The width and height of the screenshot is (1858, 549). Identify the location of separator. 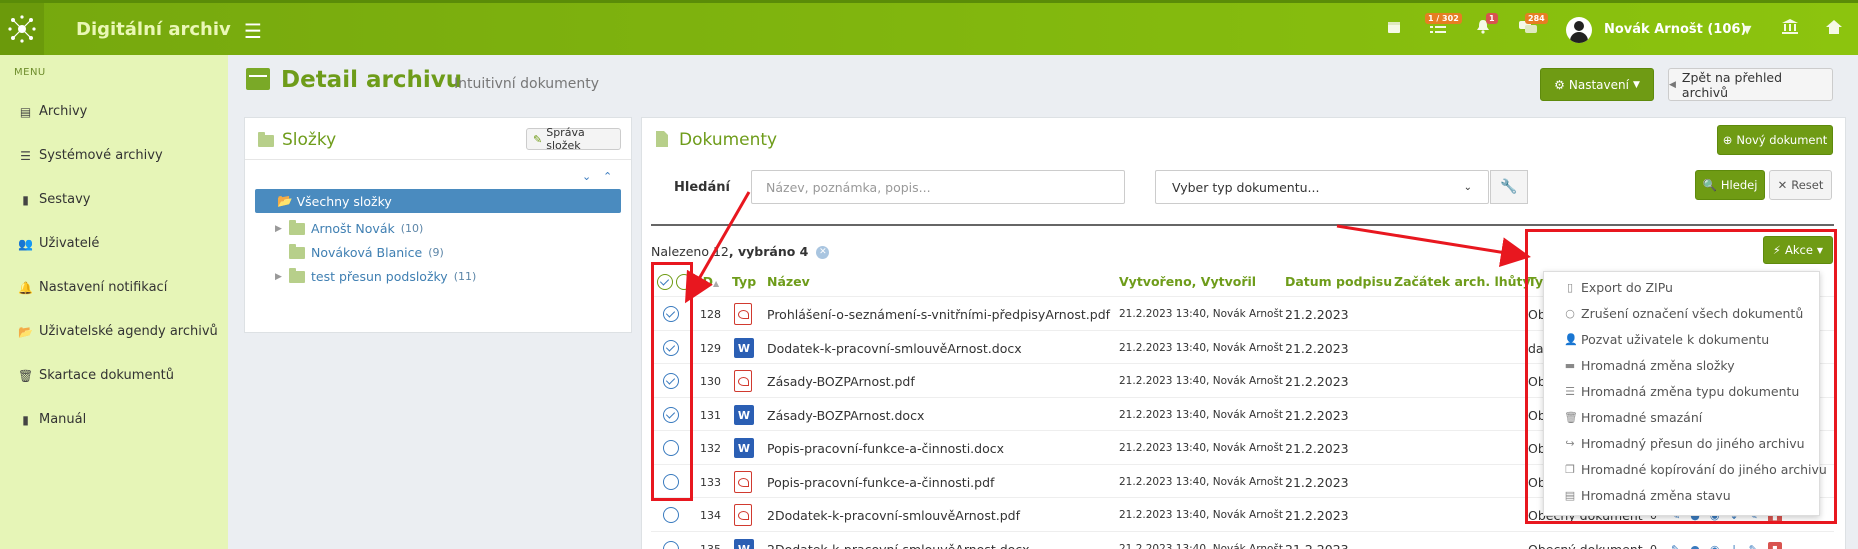
(1242, 225).